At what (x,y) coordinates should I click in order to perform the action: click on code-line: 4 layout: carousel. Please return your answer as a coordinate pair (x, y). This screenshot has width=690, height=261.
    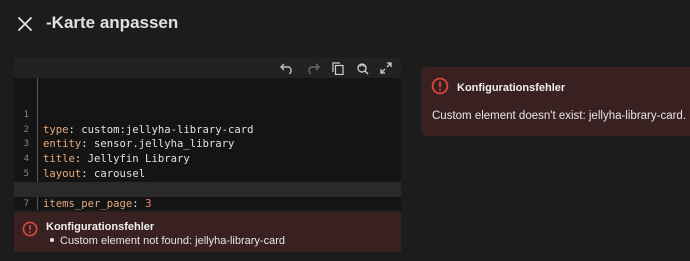
    Looking at the image, I should click on (207, 158).